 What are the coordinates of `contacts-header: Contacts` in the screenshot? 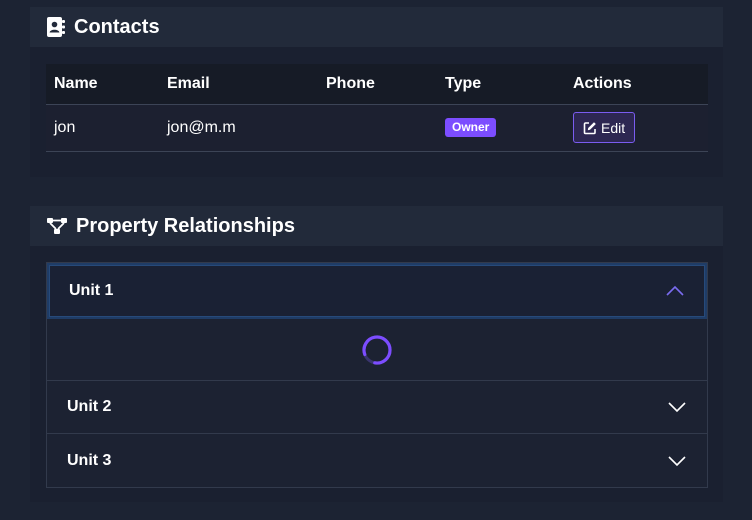 It's located at (376, 27).